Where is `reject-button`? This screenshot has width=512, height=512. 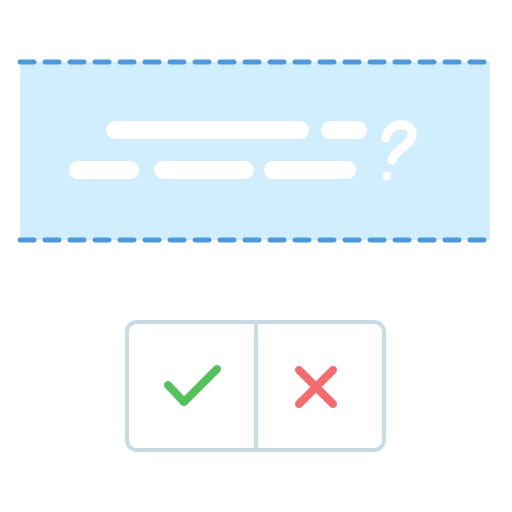
reject-button is located at coordinates (320, 386).